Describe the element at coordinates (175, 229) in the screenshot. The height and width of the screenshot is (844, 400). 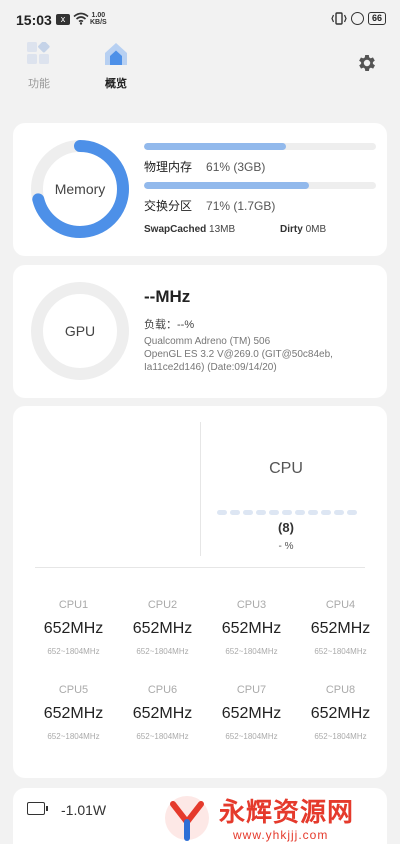
I see `swapcached-label: SwapCached` at that location.